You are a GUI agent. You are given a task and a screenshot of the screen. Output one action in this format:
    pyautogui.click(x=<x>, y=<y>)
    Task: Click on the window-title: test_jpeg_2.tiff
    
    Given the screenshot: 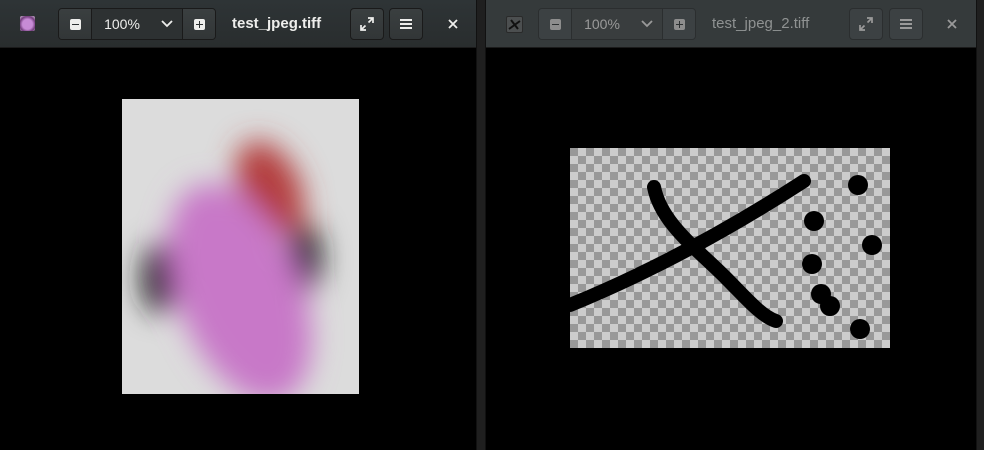 What is the action you would take?
    pyautogui.click(x=761, y=23)
    